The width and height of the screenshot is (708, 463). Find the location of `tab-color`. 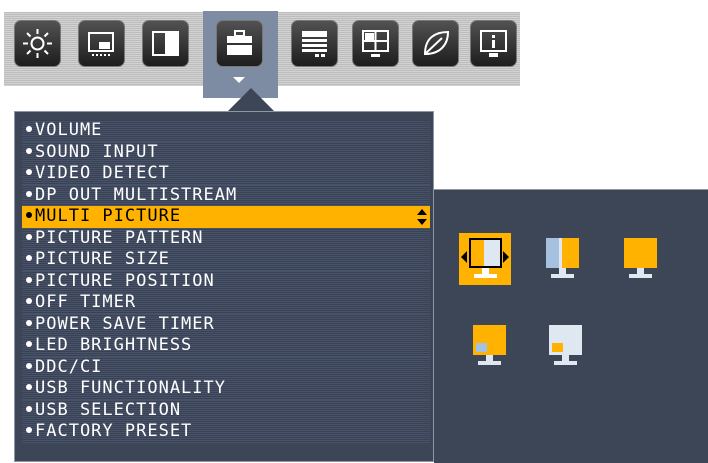

tab-color is located at coordinates (165, 43).